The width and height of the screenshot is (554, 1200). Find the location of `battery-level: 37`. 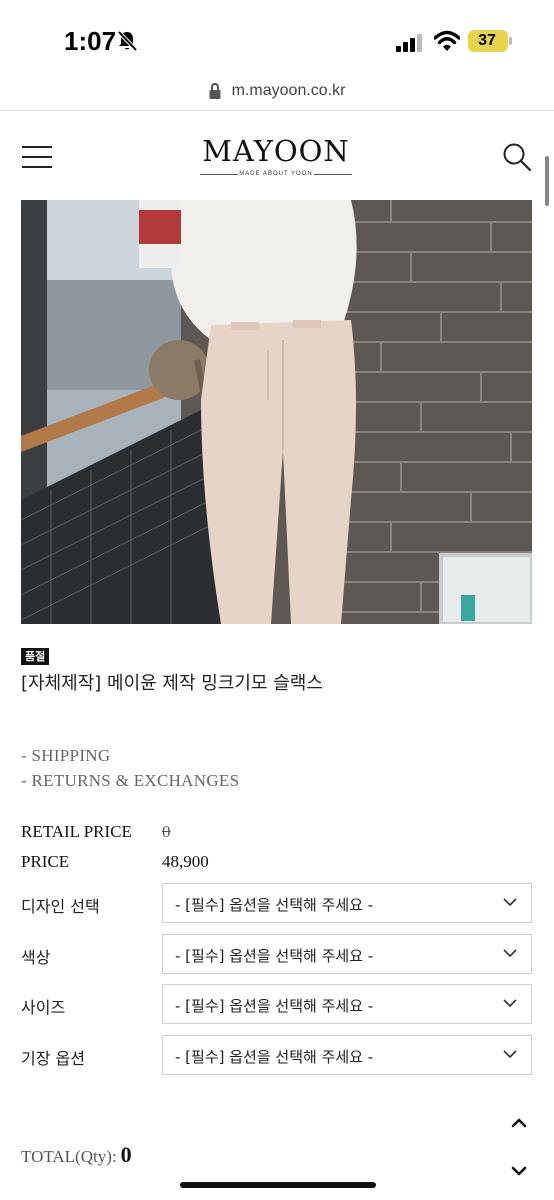

battery-level: 37 is located at coordinates (487, 40).